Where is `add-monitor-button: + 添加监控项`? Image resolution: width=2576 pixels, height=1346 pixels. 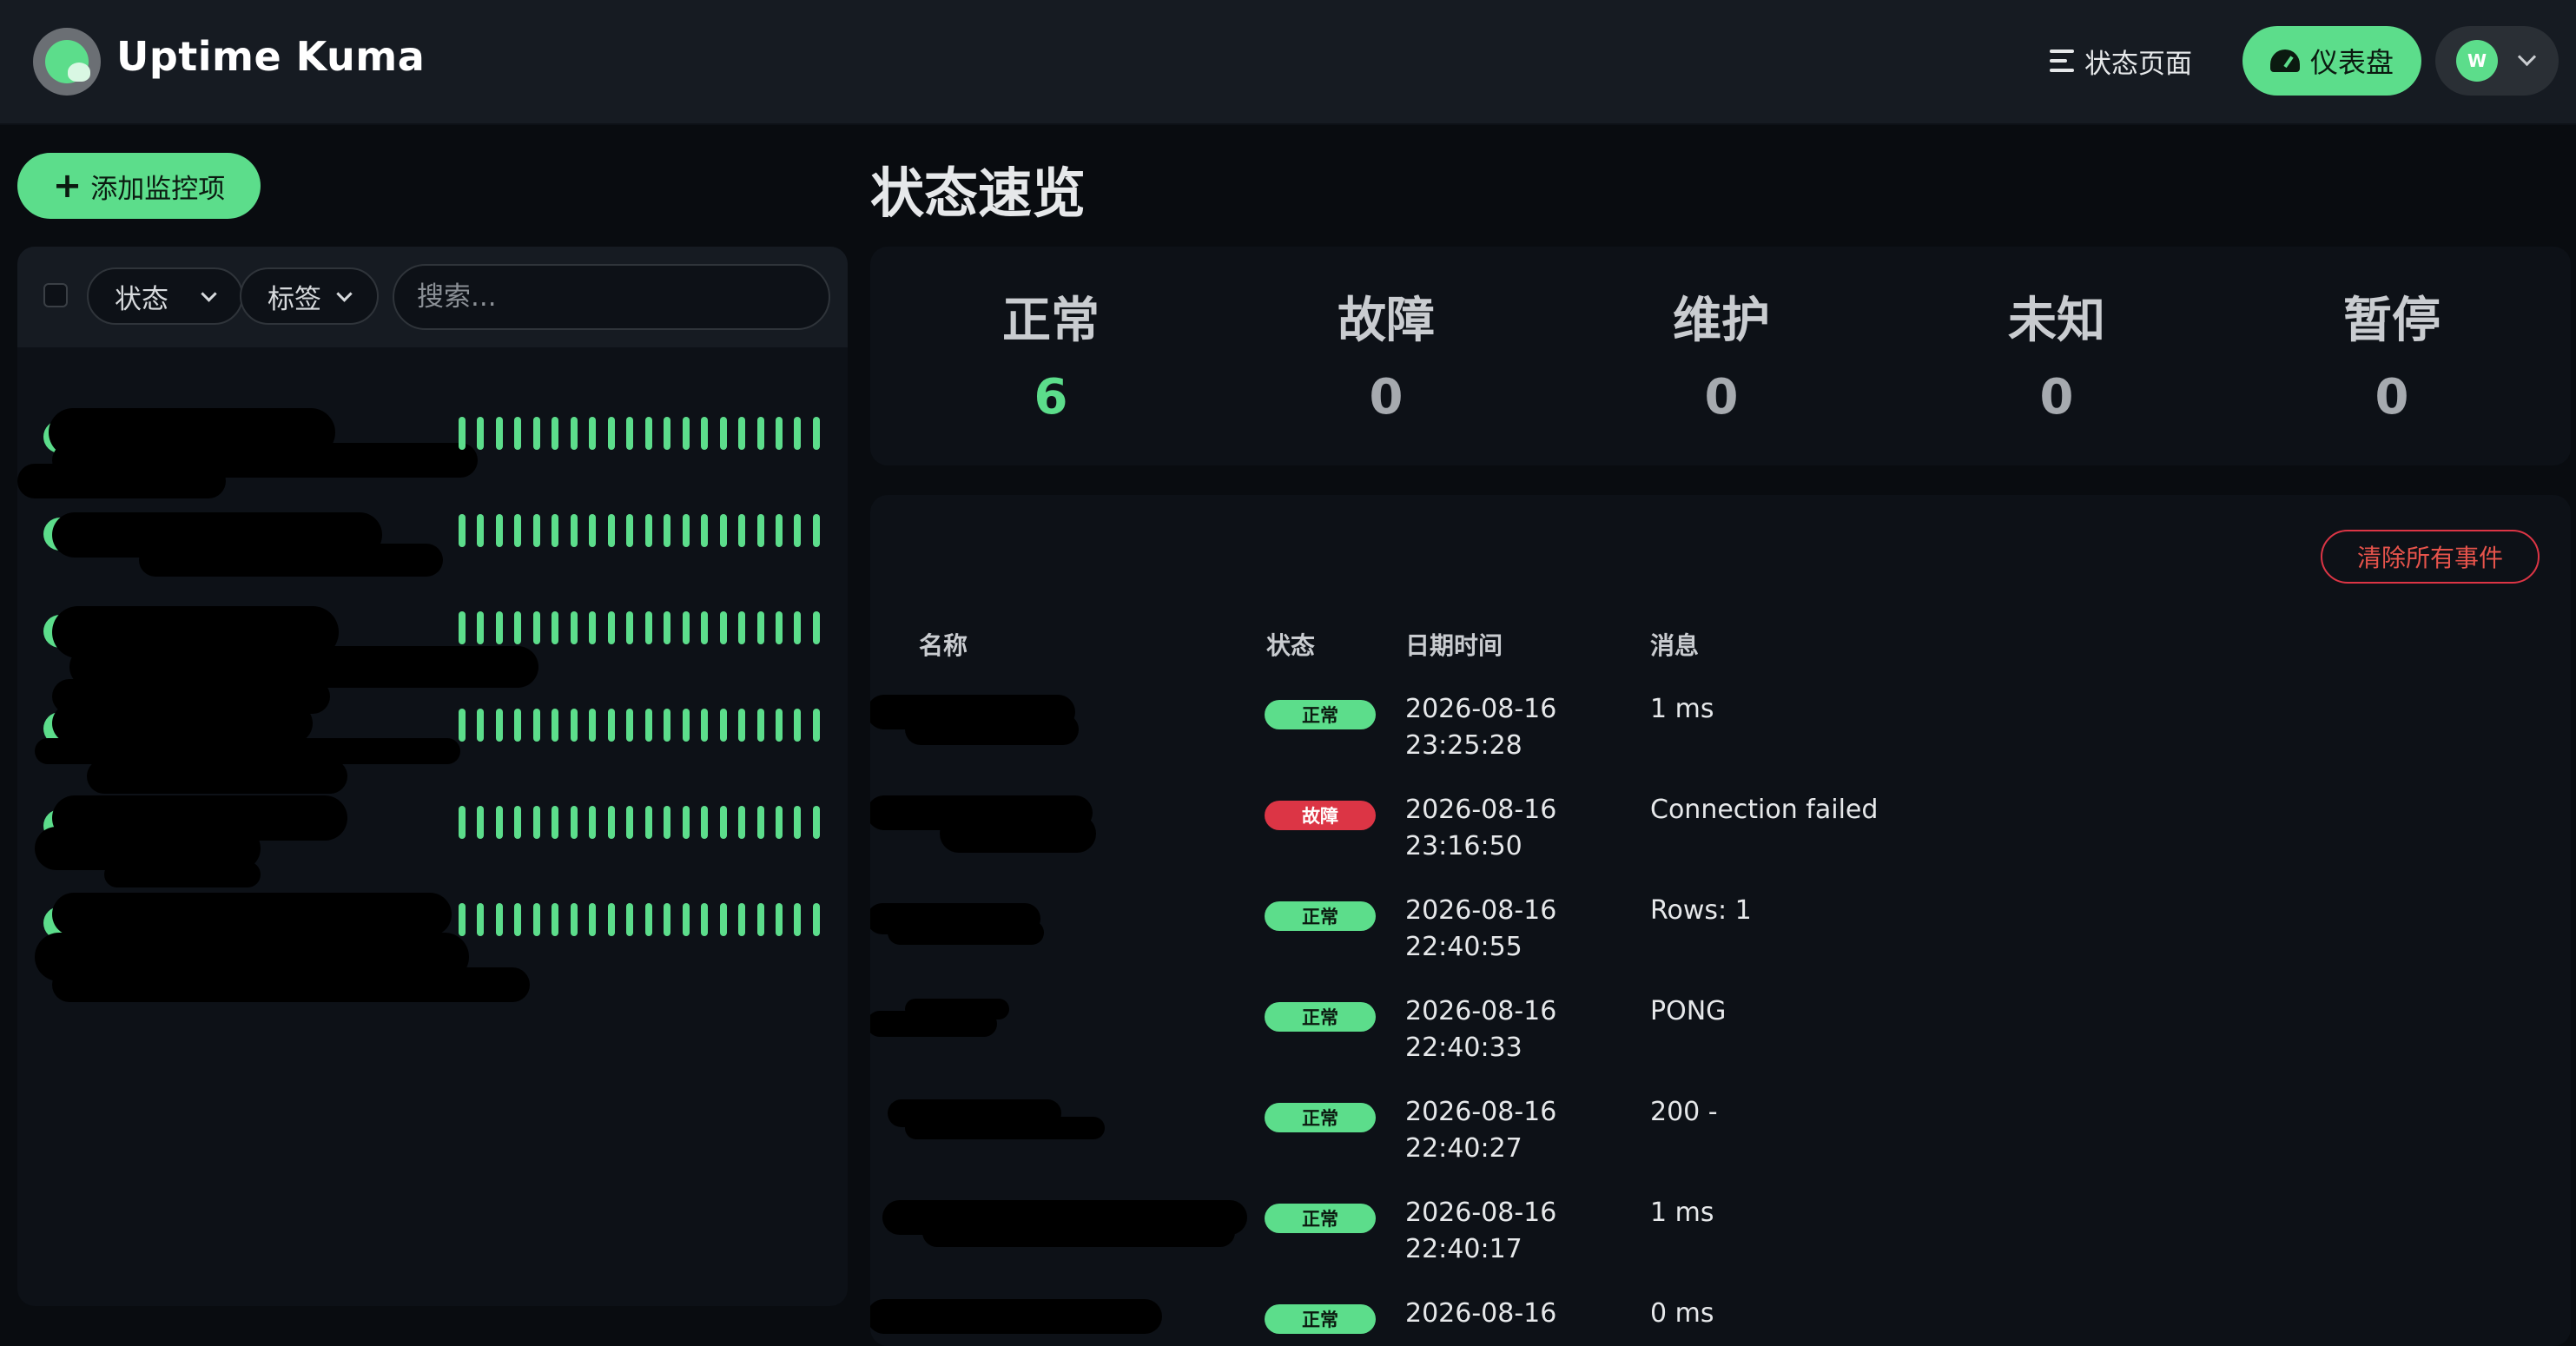
add-monitor-button: + 添加监控项 is located at coordinates (139, 186).